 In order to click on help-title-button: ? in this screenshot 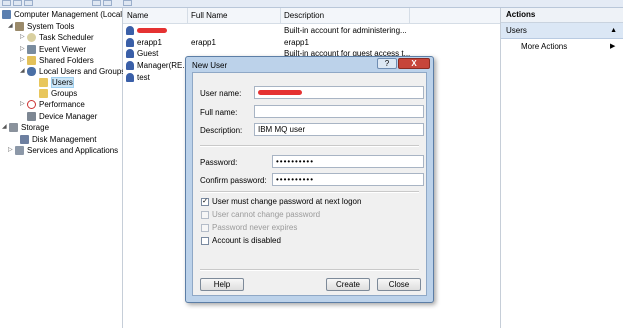, I will do `click(387, 63)`.